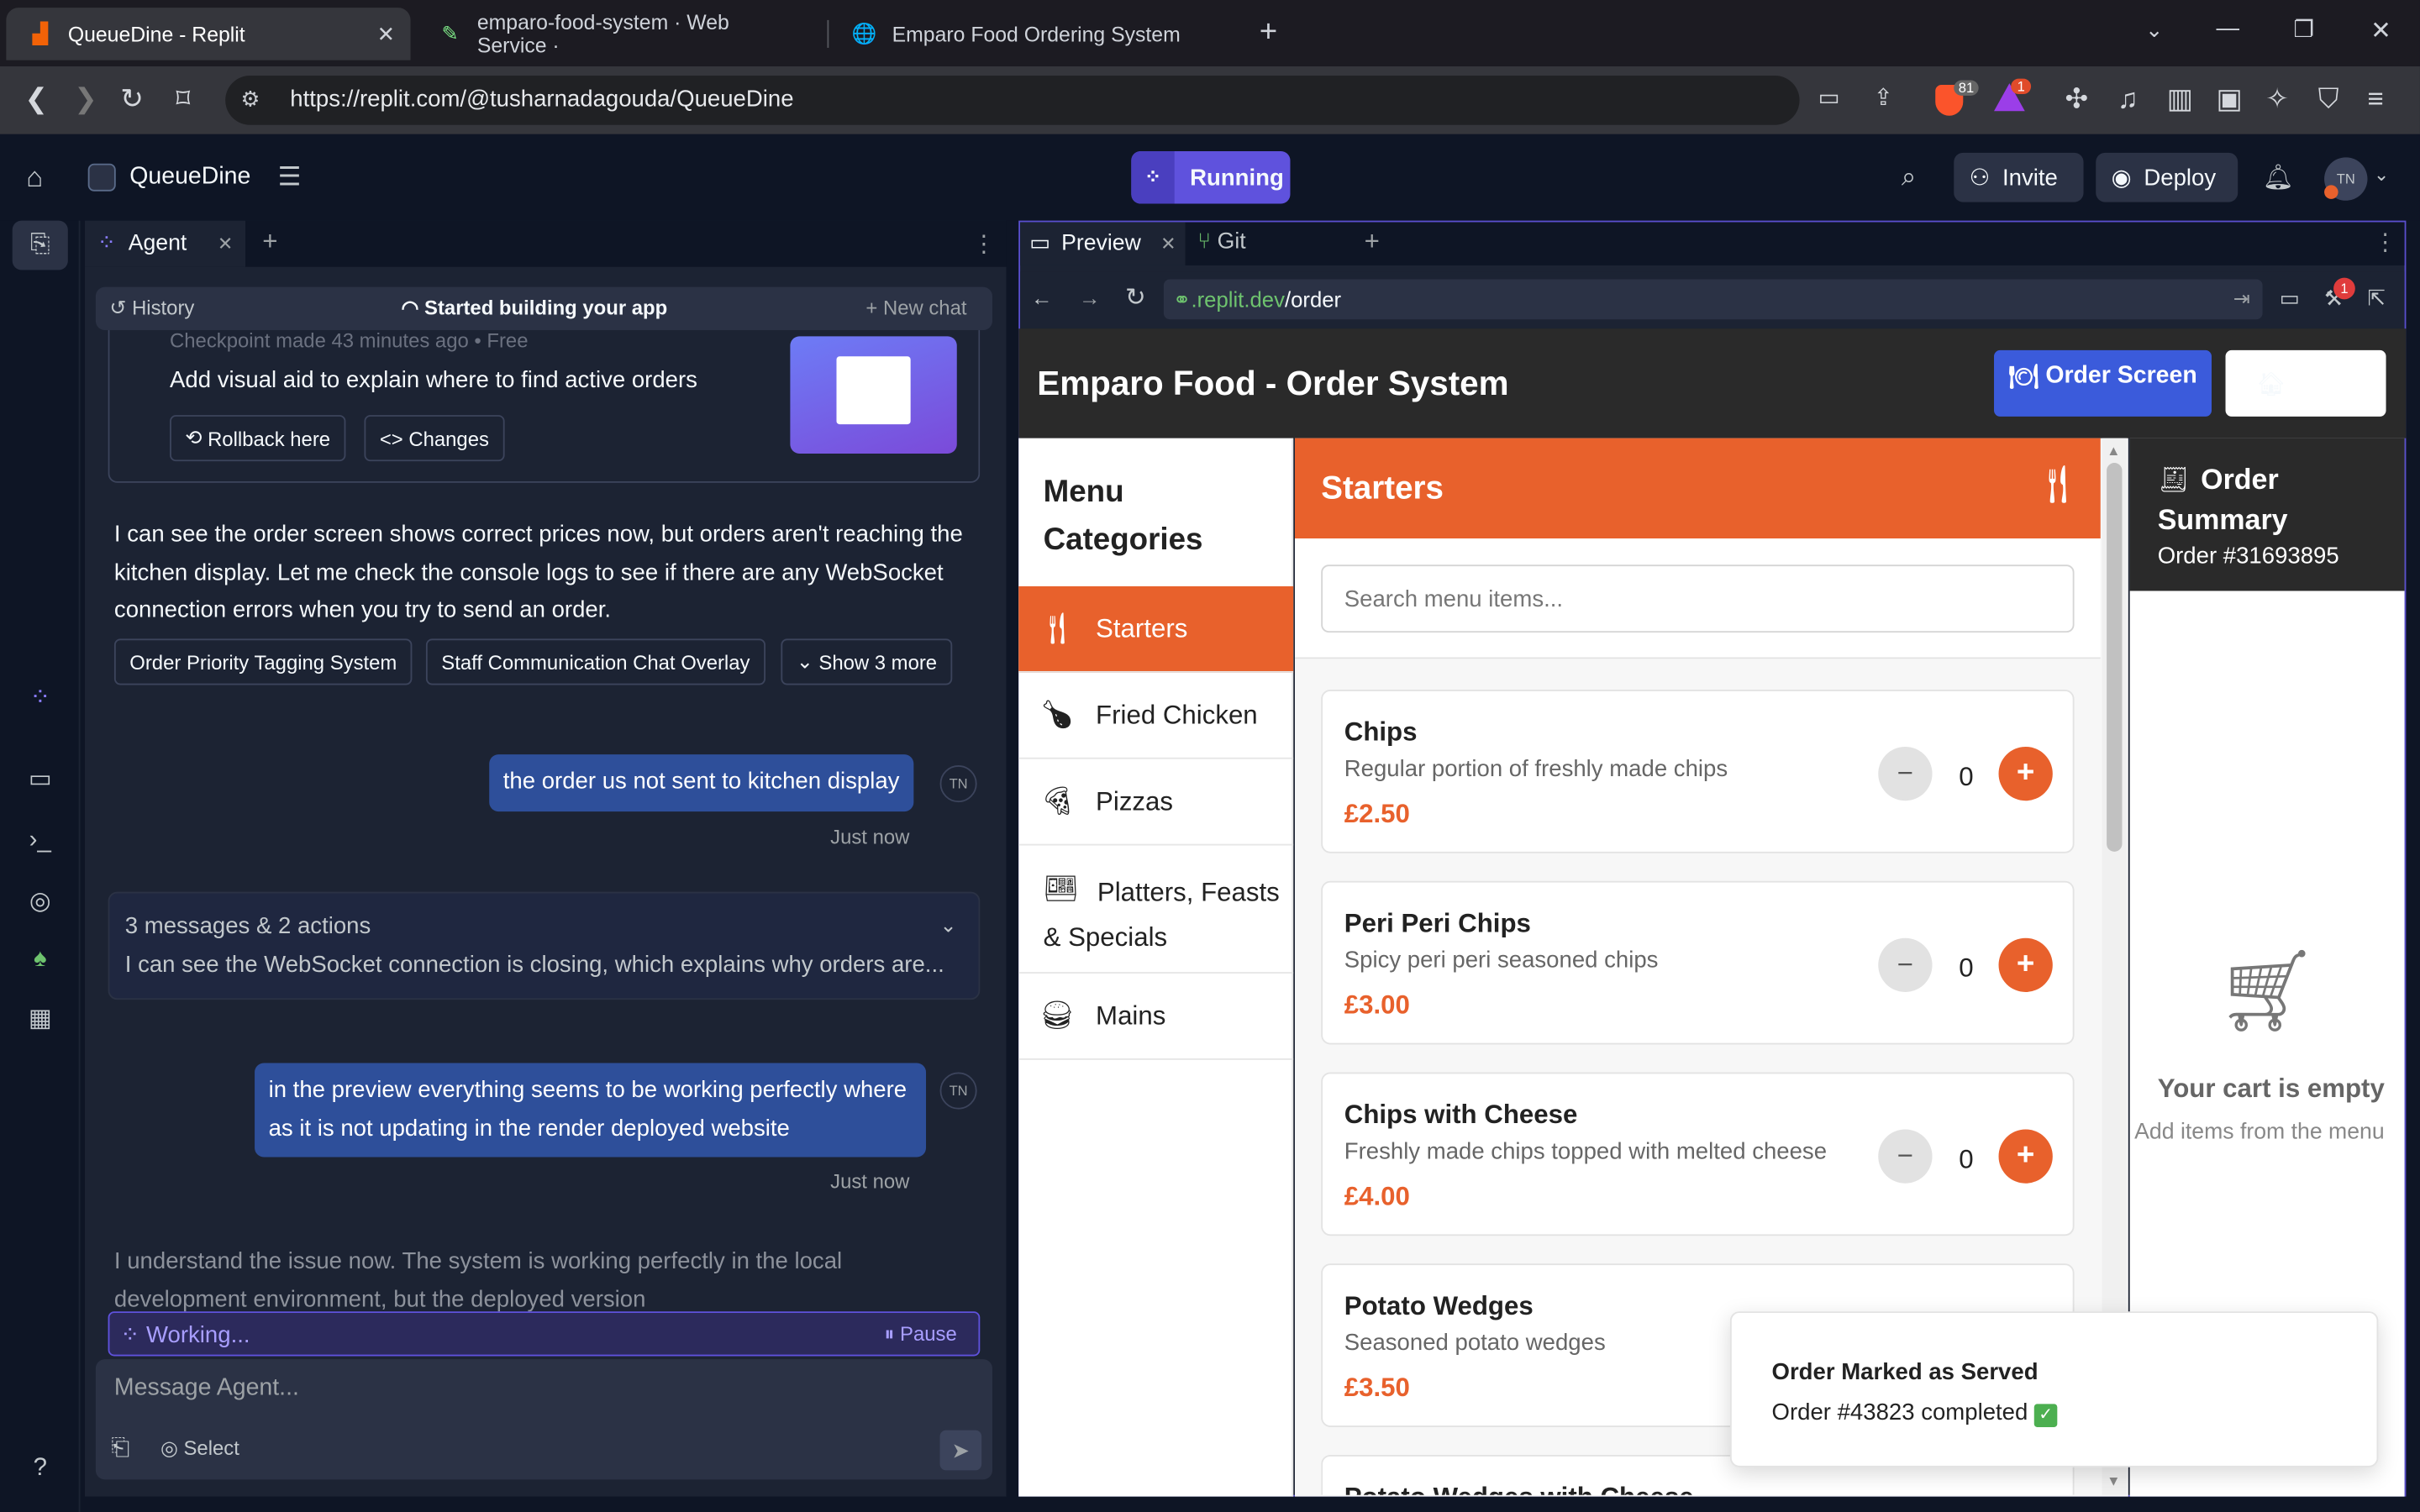 This screenshot has height=1512, width=2420. What do you see at coordinates (2277, 99) in the screenshot?
I see `leo-ai-icon: ✧` at bounding box center [2277, 99].